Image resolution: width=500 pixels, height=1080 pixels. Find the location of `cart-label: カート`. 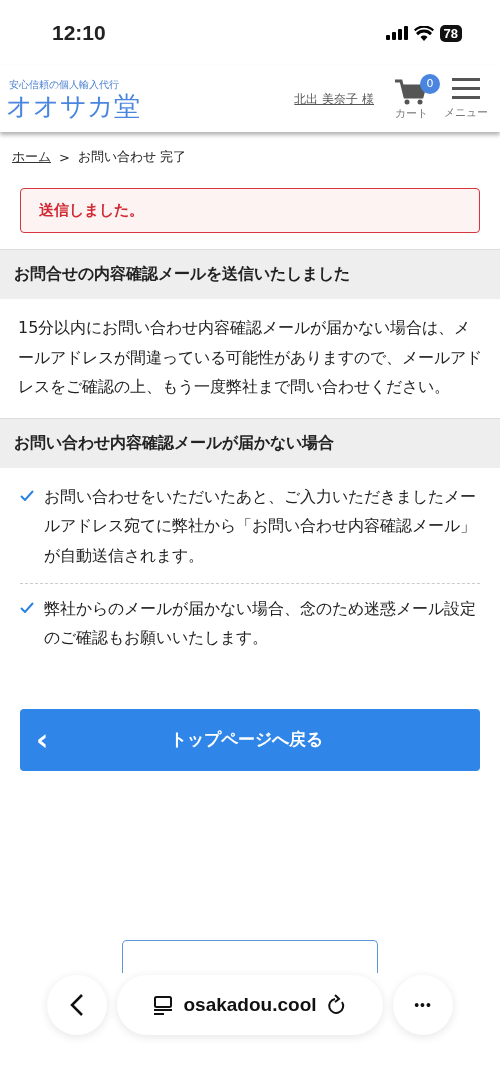

cart-label: カート is located at coordinates (411, 113).